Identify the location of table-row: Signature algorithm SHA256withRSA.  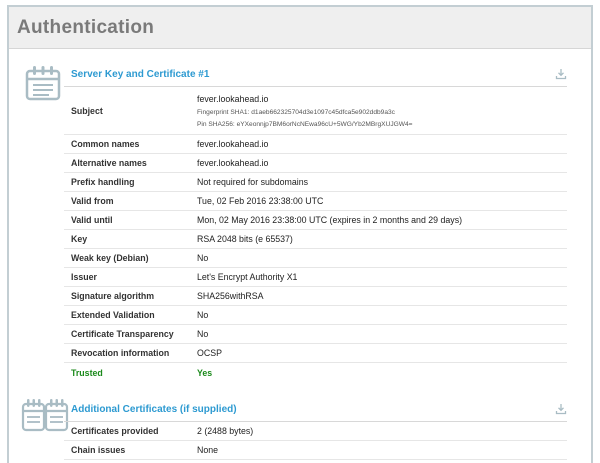
(315, 296).